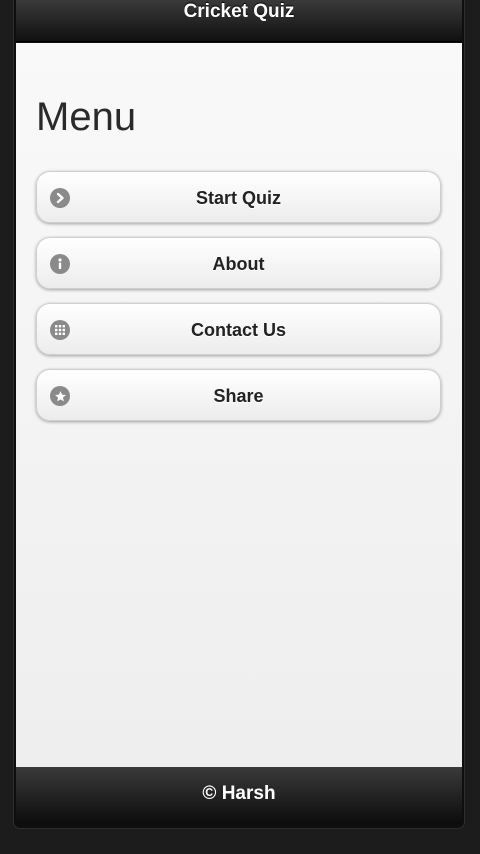  I want to click on header-bar: Cricket Quiz, so click(239, 21).